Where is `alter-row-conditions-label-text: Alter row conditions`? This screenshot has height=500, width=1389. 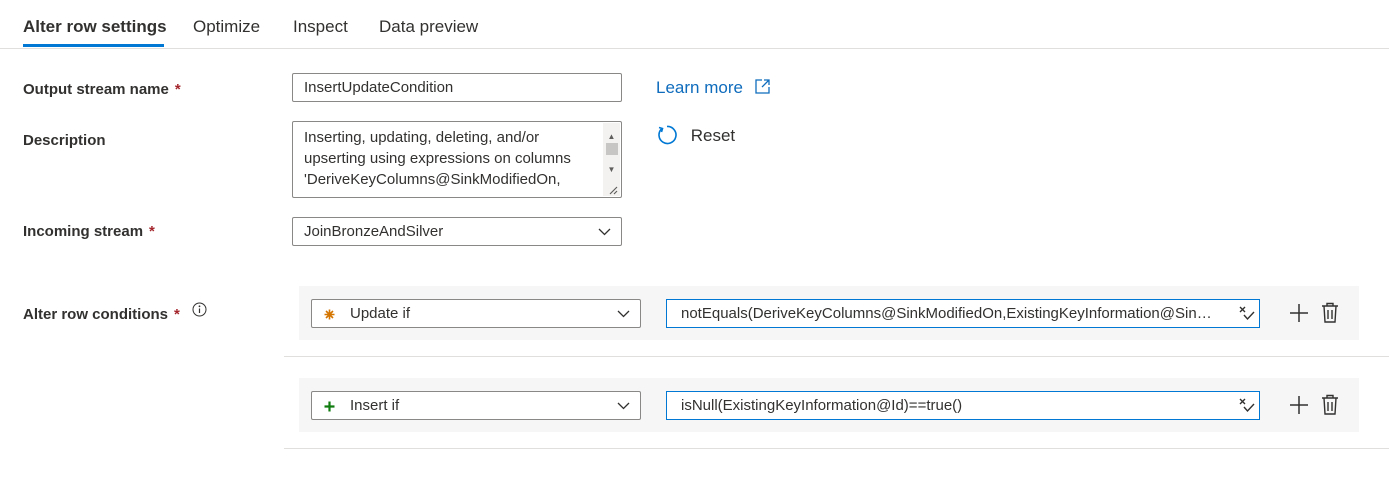
alter-row-conditions-label-text: Alter row conditions is located at coordinates (96, 314).